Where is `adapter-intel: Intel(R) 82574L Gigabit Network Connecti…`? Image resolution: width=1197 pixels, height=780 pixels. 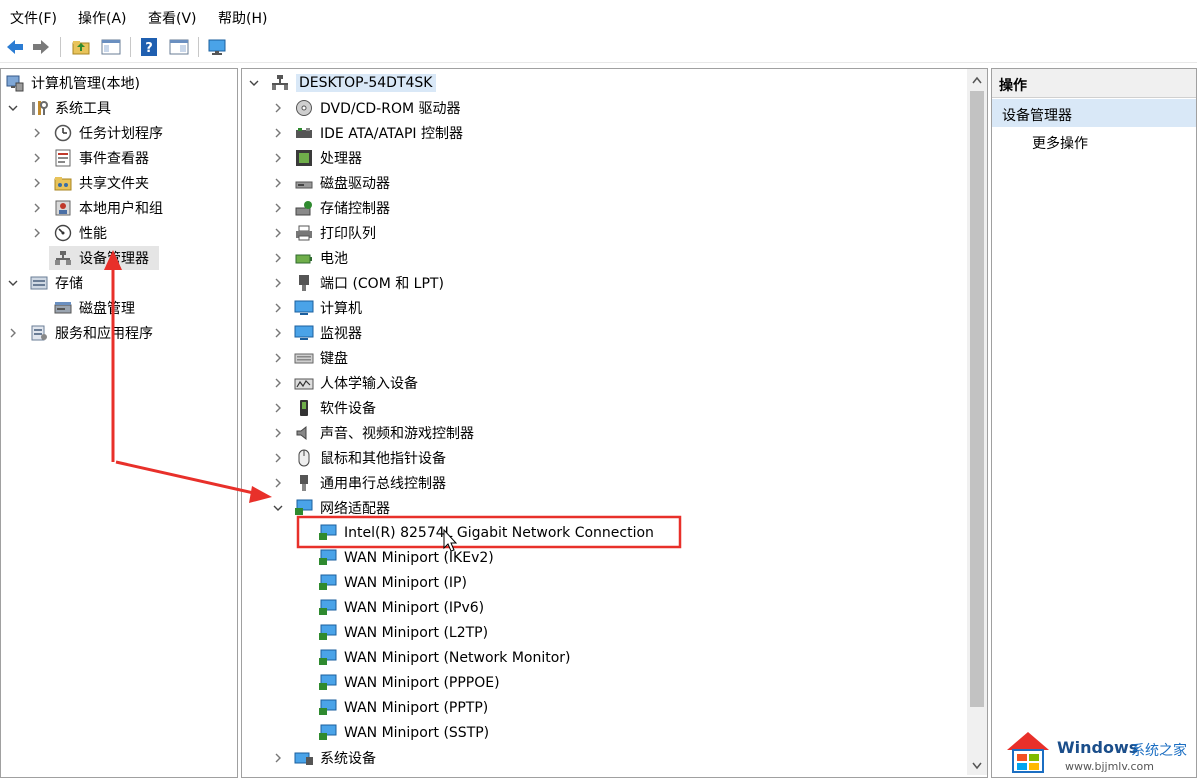
adapter-intel: Intel(R) 82574L Gigabit Network Connecti… is located at coordinates (486, 533).